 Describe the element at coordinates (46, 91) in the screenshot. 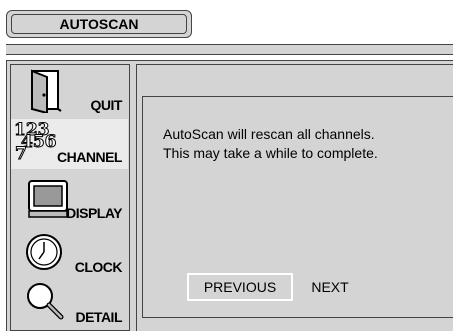

I see `door-icon` at that location.